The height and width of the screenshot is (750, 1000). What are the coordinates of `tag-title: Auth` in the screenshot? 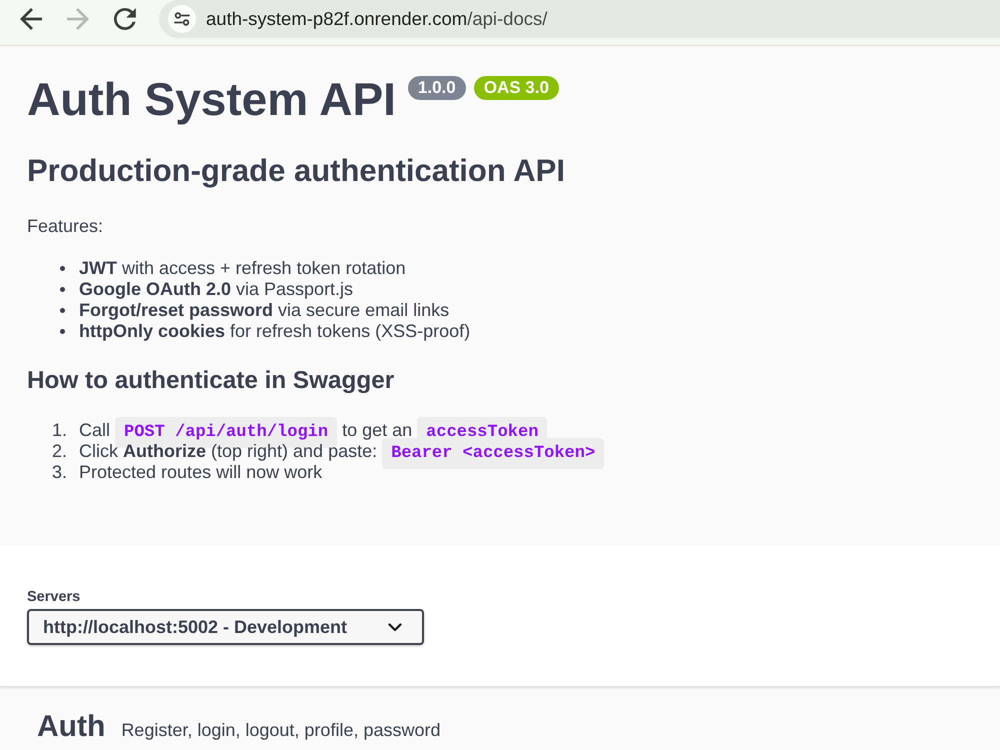 It's located at (71, 727).